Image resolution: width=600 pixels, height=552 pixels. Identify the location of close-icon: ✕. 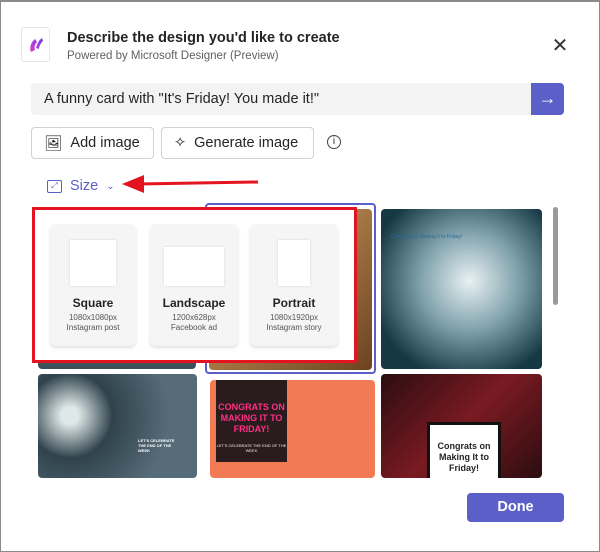
(560, 46).